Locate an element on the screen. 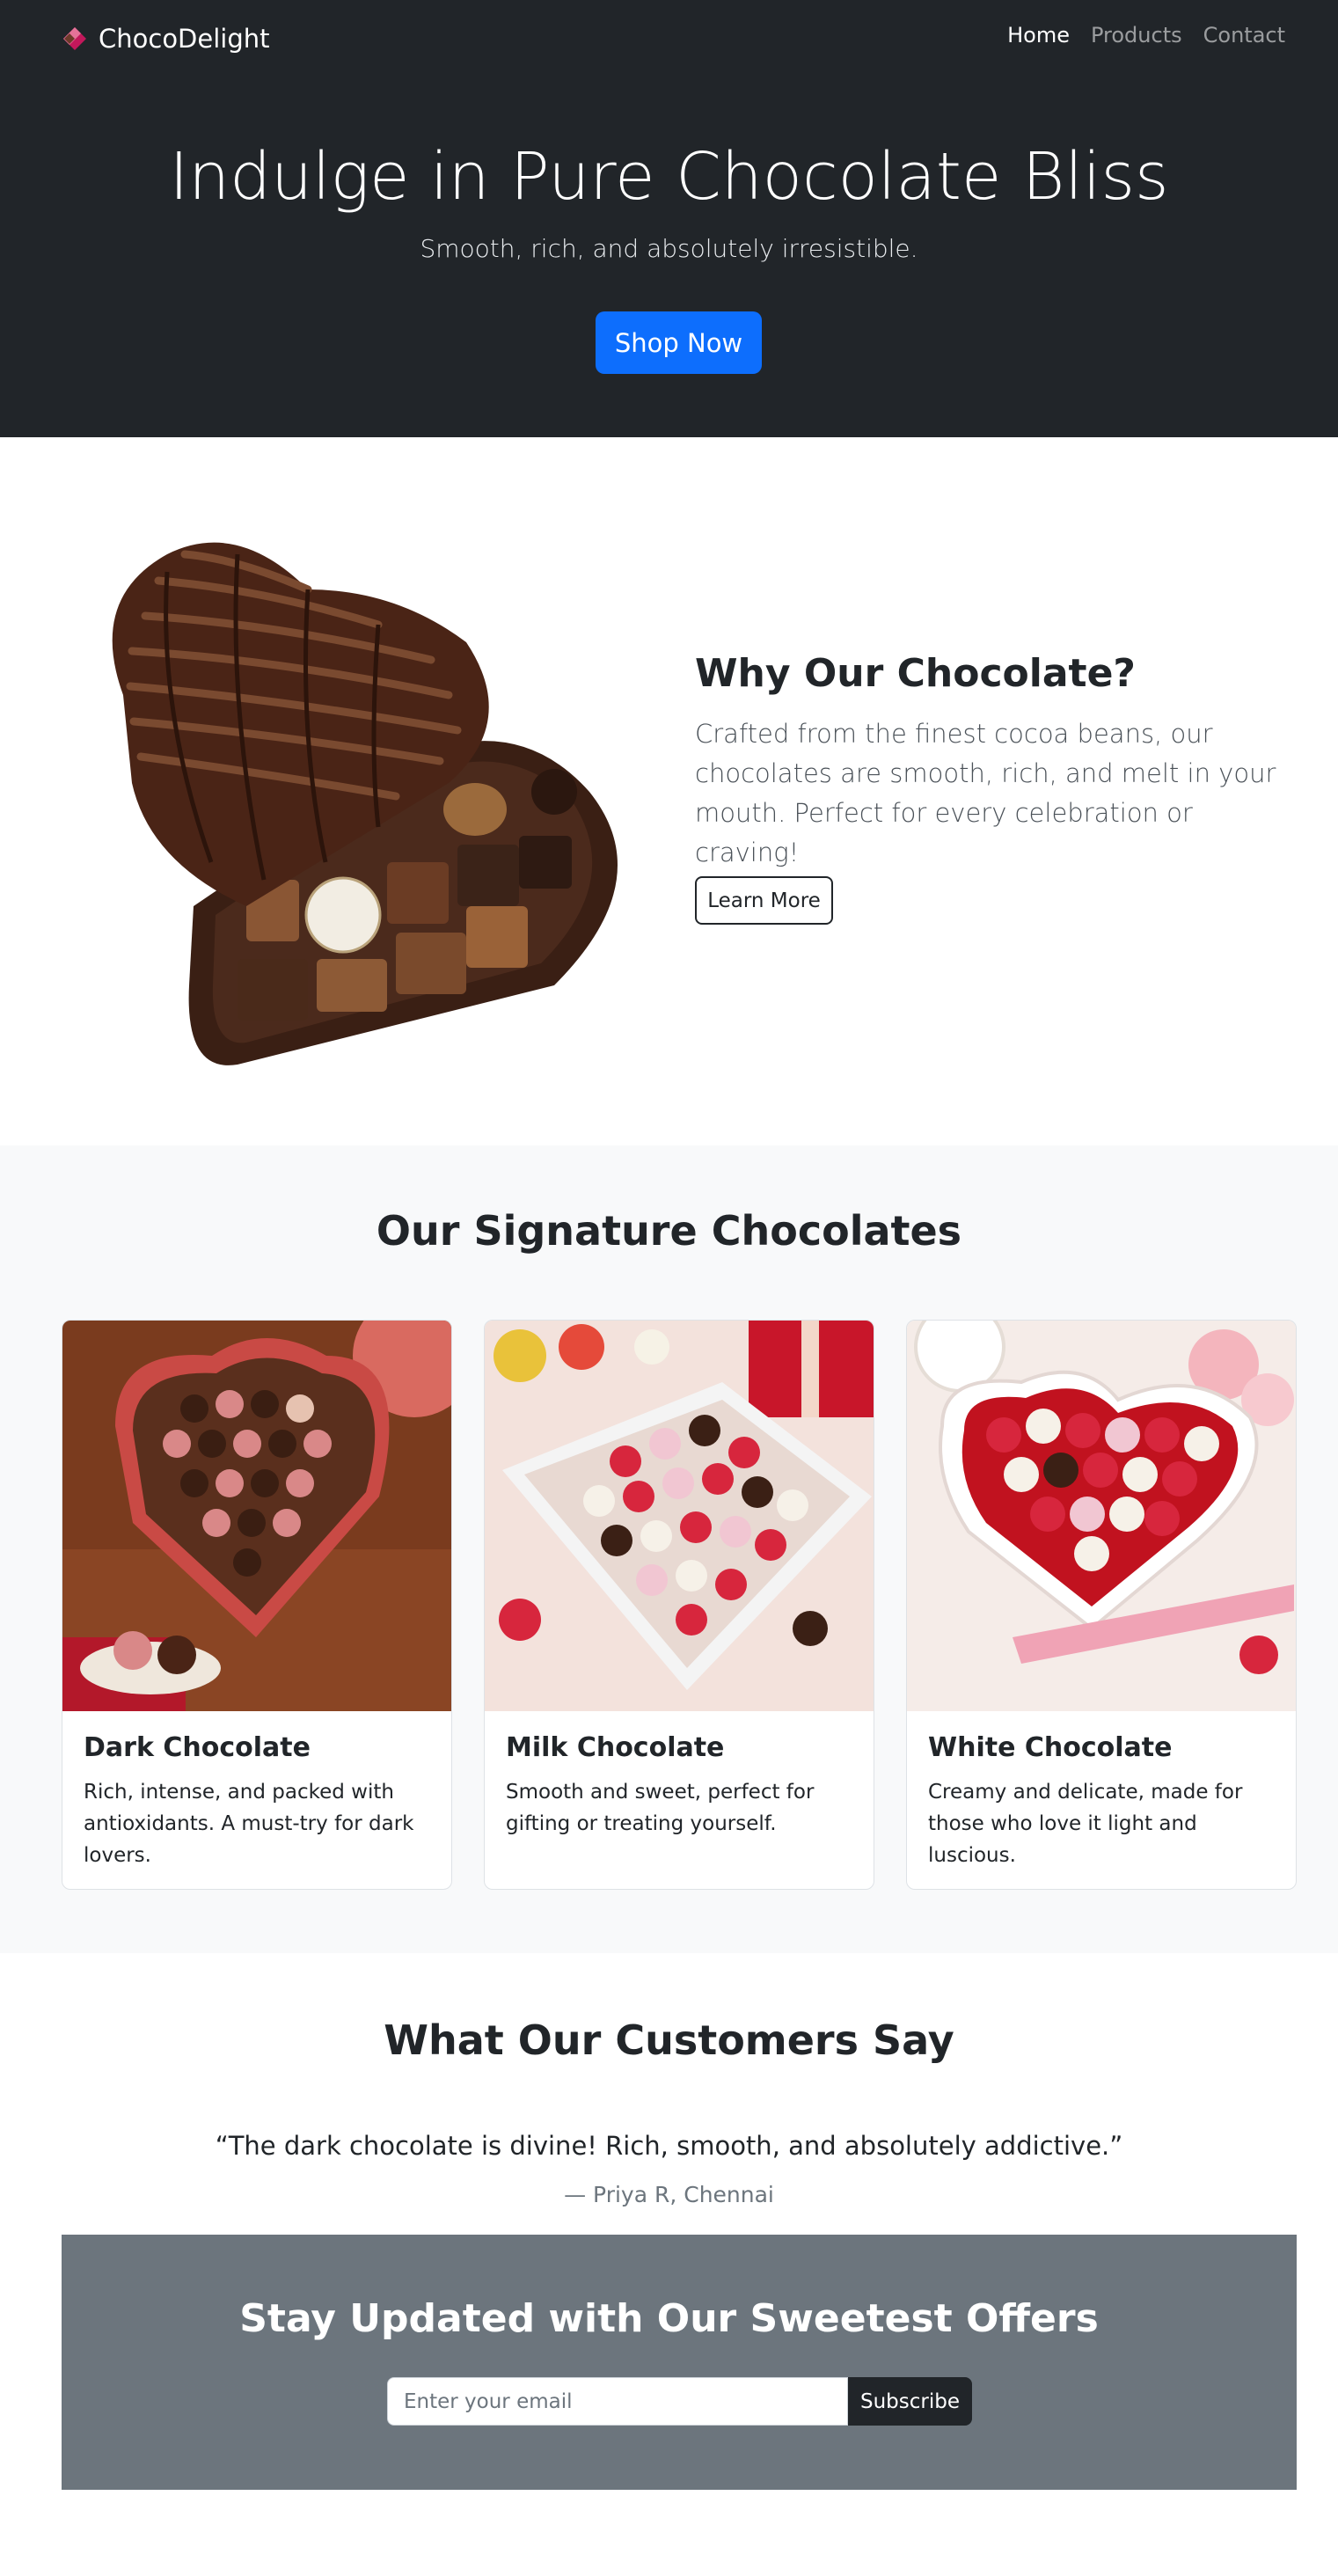 The image size is (1338, 2576). nav-links: Home Products Contact is located at coordinates (1146, 35).